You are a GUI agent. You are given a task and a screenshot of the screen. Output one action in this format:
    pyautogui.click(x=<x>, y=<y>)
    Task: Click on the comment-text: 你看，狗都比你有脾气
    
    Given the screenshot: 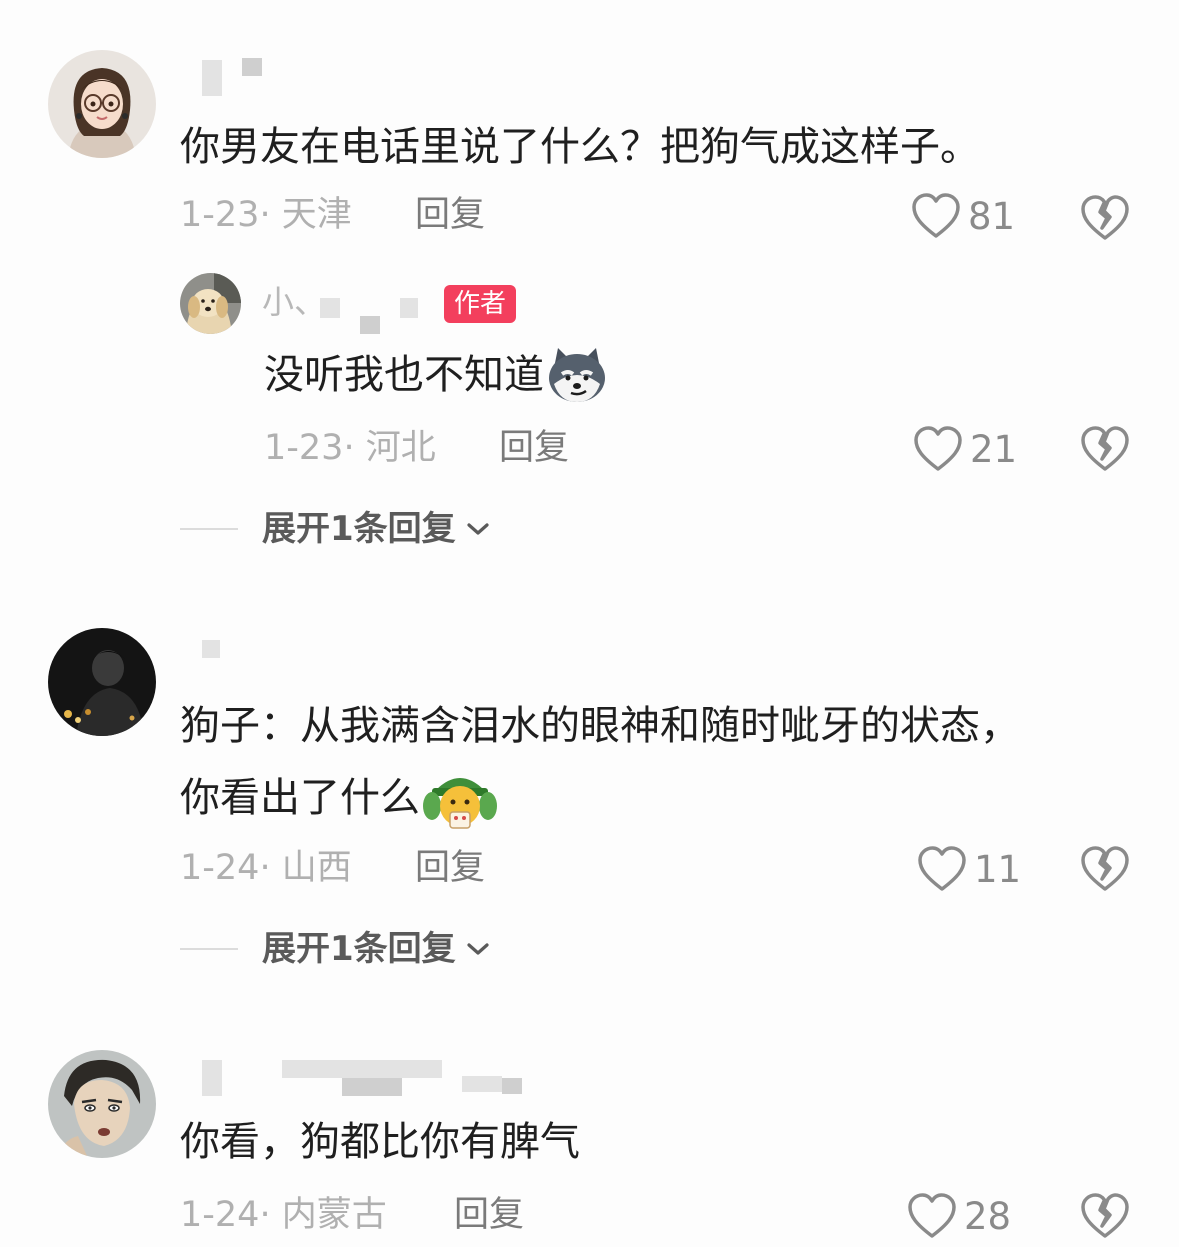 What is the action you would take?
    pyautogui.click(x=380, y=1142)
    